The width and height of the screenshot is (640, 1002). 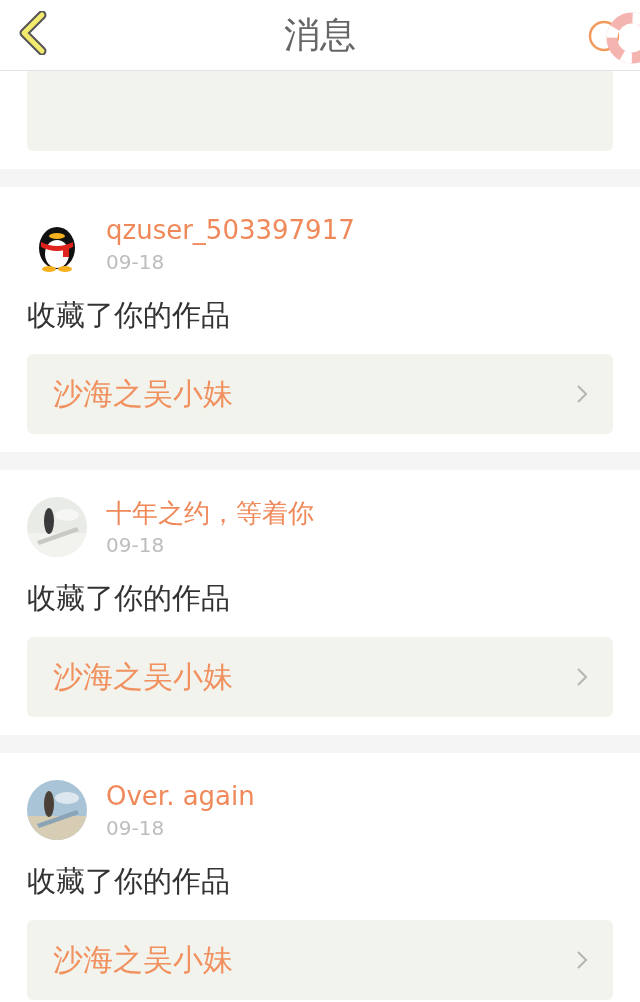 What do you see at coordinates (180, 796) in the screenshot?
I see `user-name: Over. again` at bounding box center [180, 796].